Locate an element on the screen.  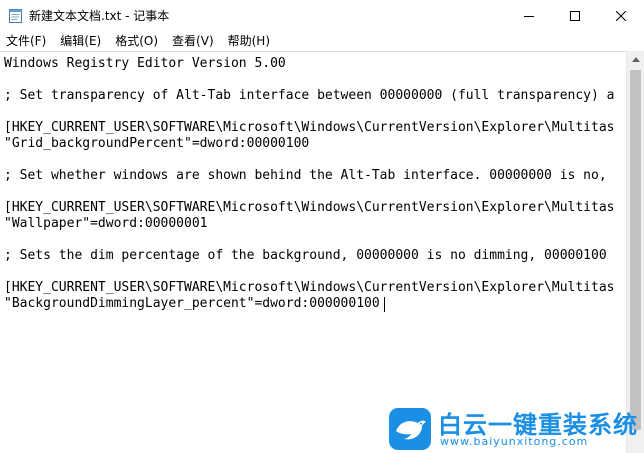
bird-logo-icon is located at coordinates (410, 429).